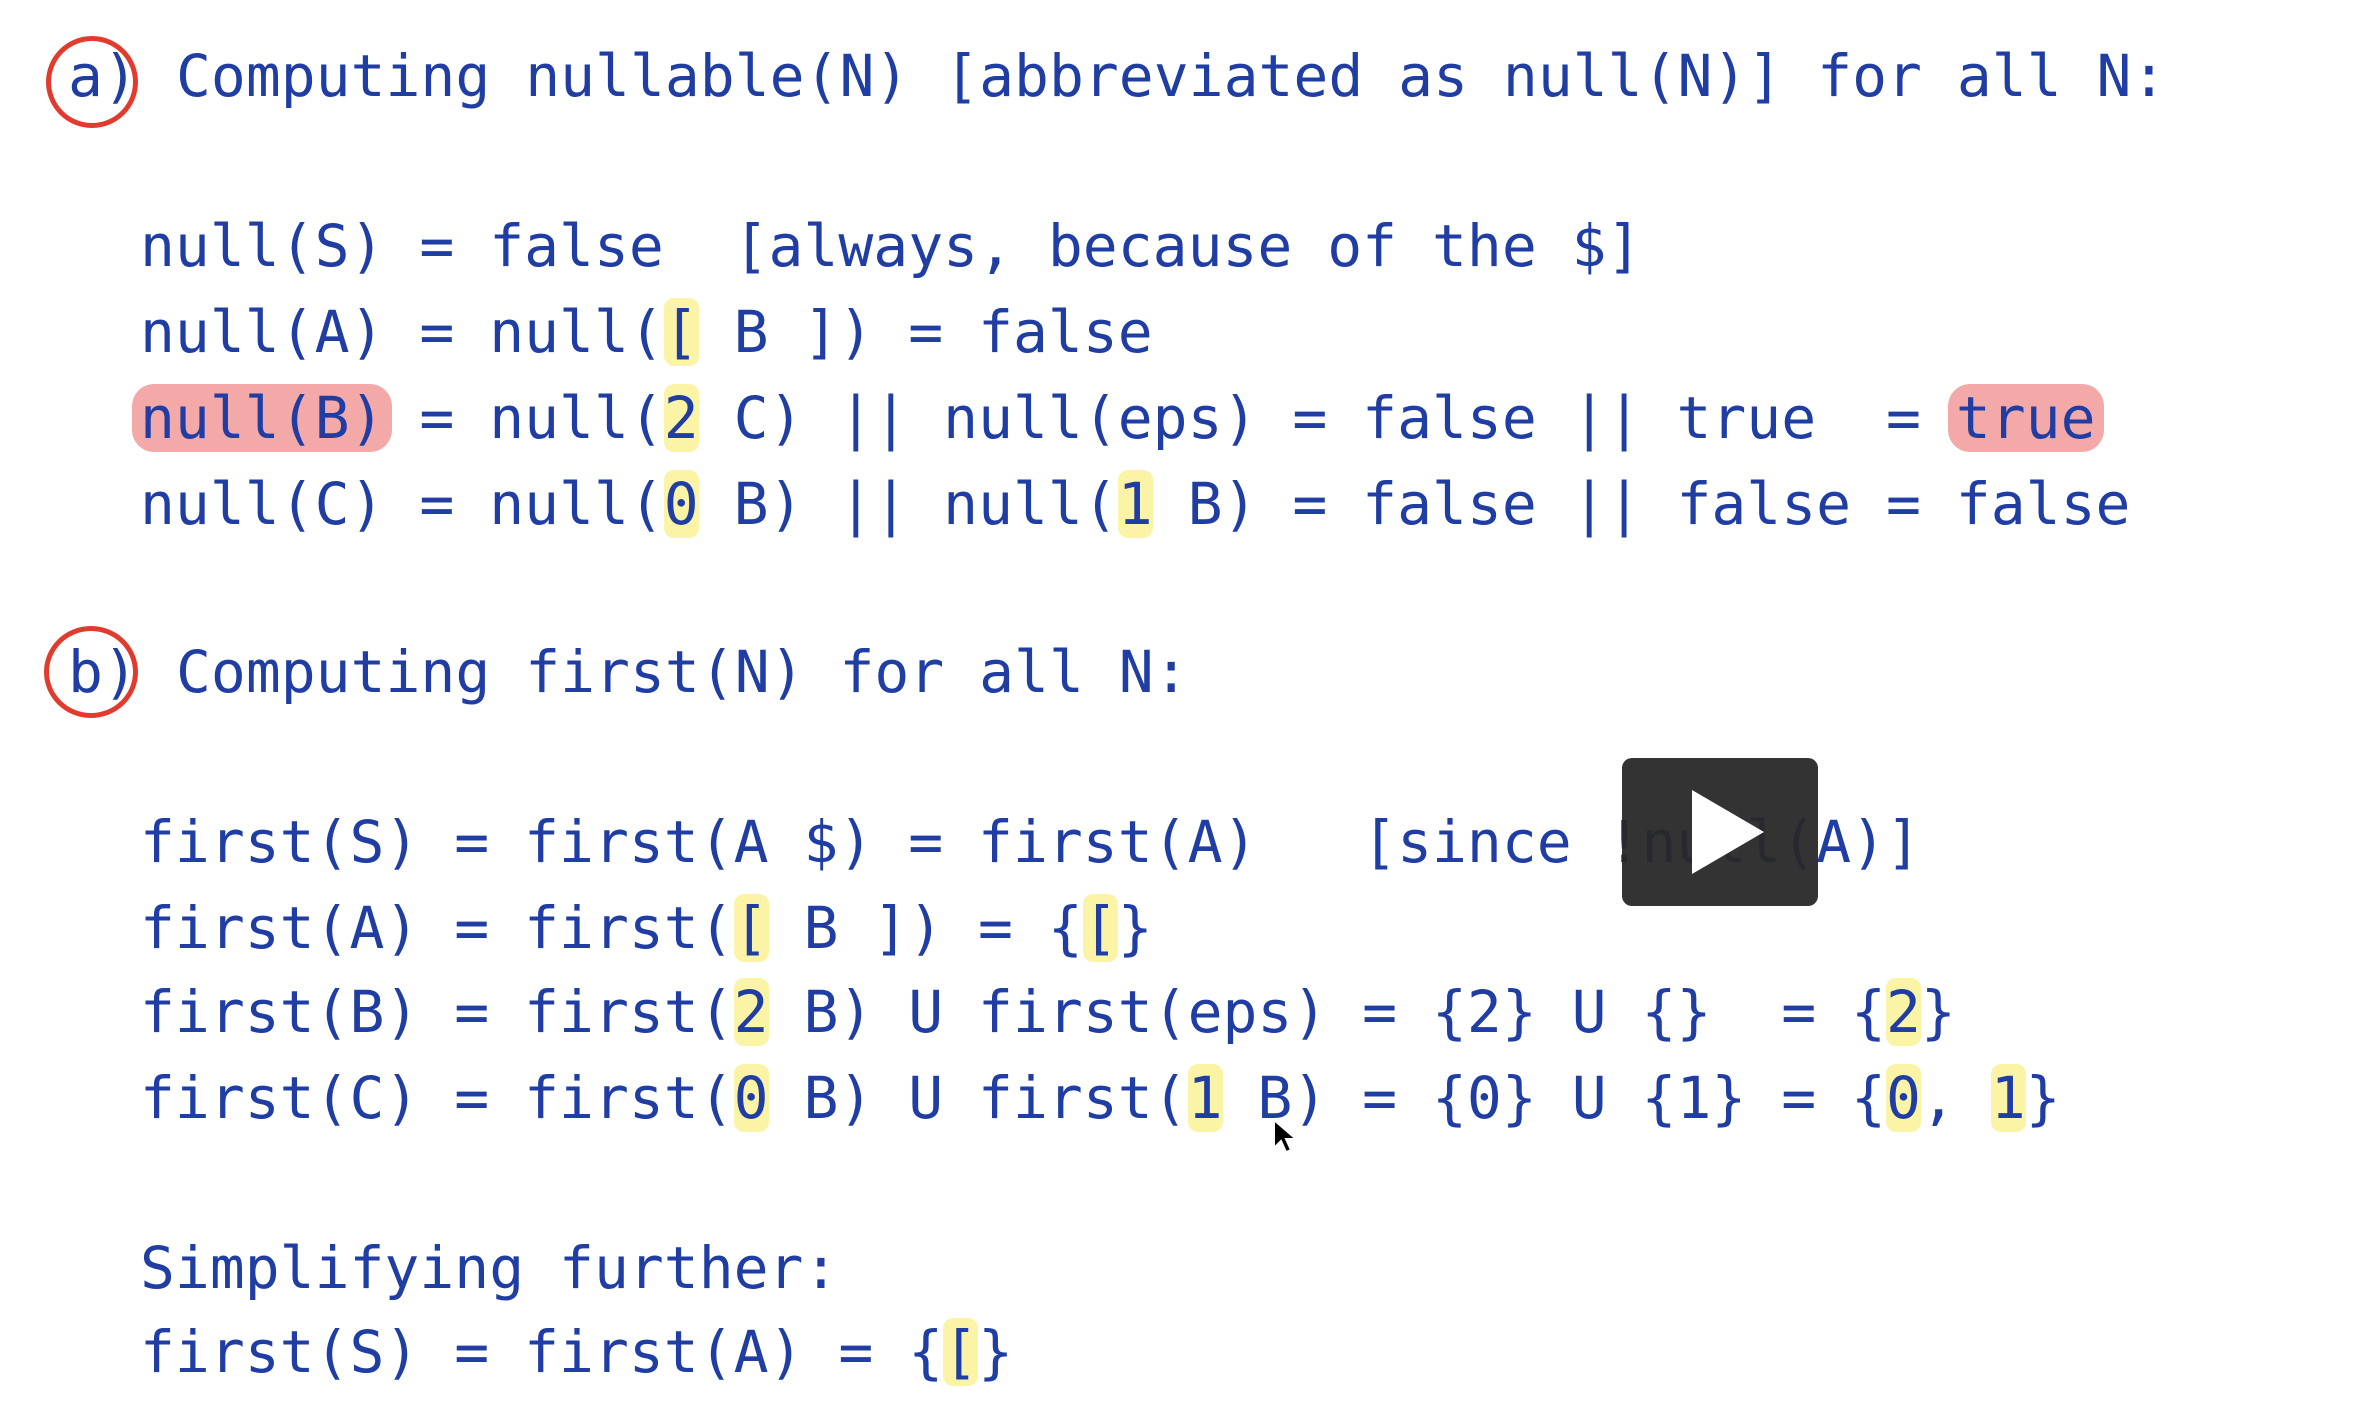  Describe the element at coordinates (925, 928) in the screenshot. I see `text-segment: B ]) = {` at that location.